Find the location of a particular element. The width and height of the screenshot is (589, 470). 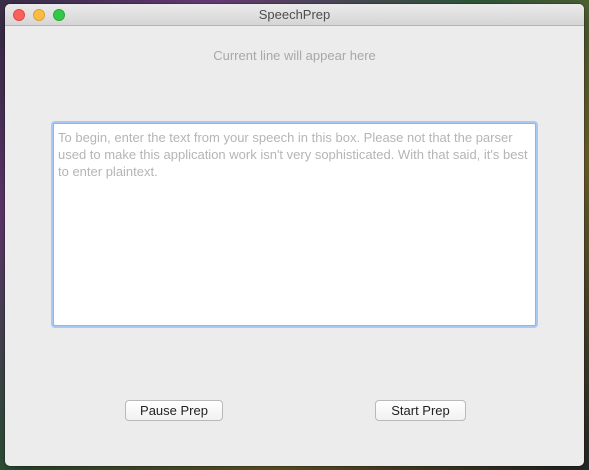

title-bar: SpeechPrep is located at coordinates (294, 15).